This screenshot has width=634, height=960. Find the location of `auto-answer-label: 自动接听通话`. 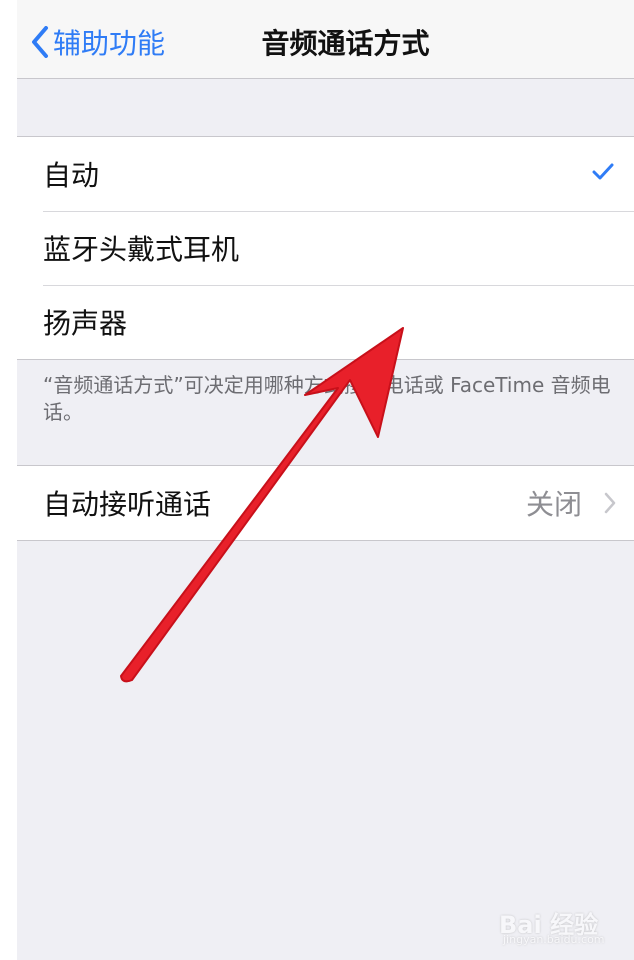

auto-answer-label: 自动接听通话 is located at coordinates (127, 504).